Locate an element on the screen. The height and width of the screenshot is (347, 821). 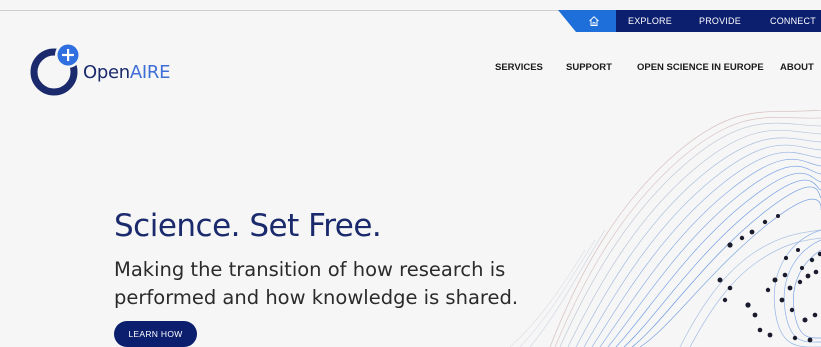
learn-how-button: LEARN HOW is located at coordinates (155, 334).